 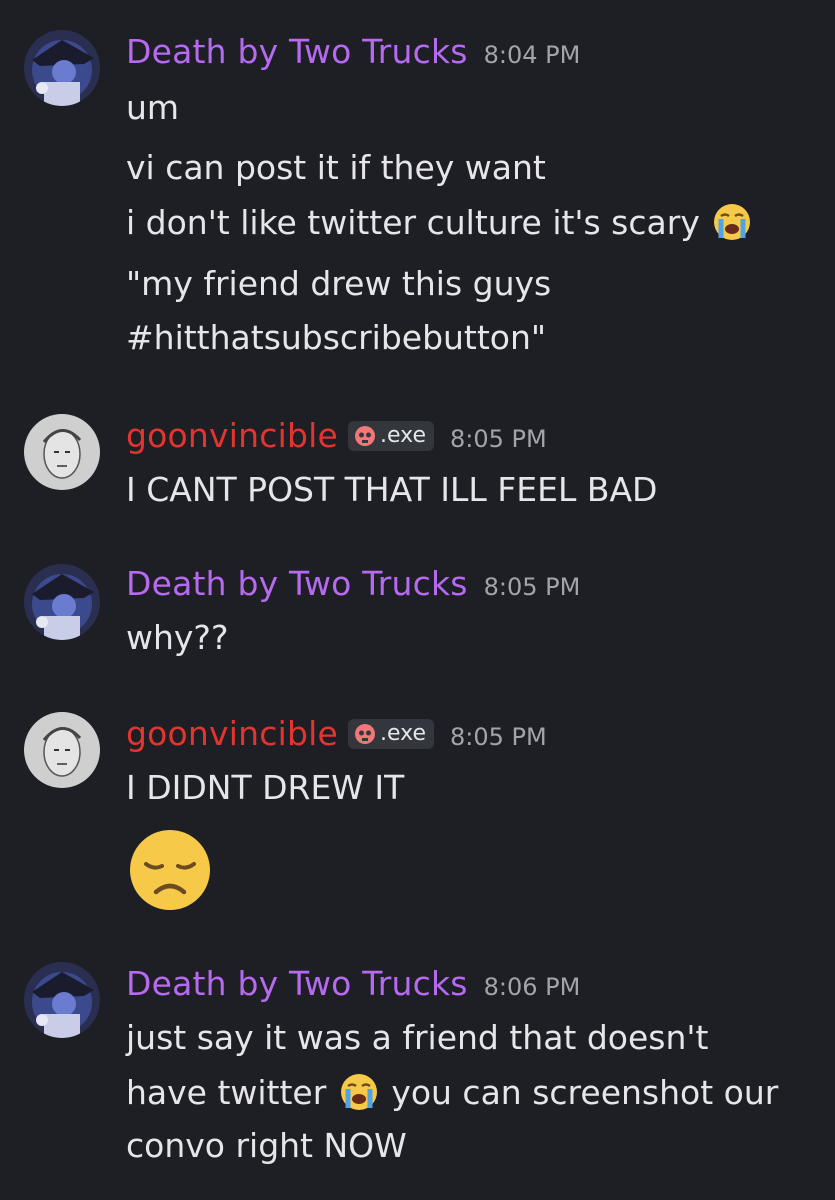 What do you see at coordinates (226, 1092) in the screenshot?
I see `message-text: have twitter` at bounding box center [226, 1092].